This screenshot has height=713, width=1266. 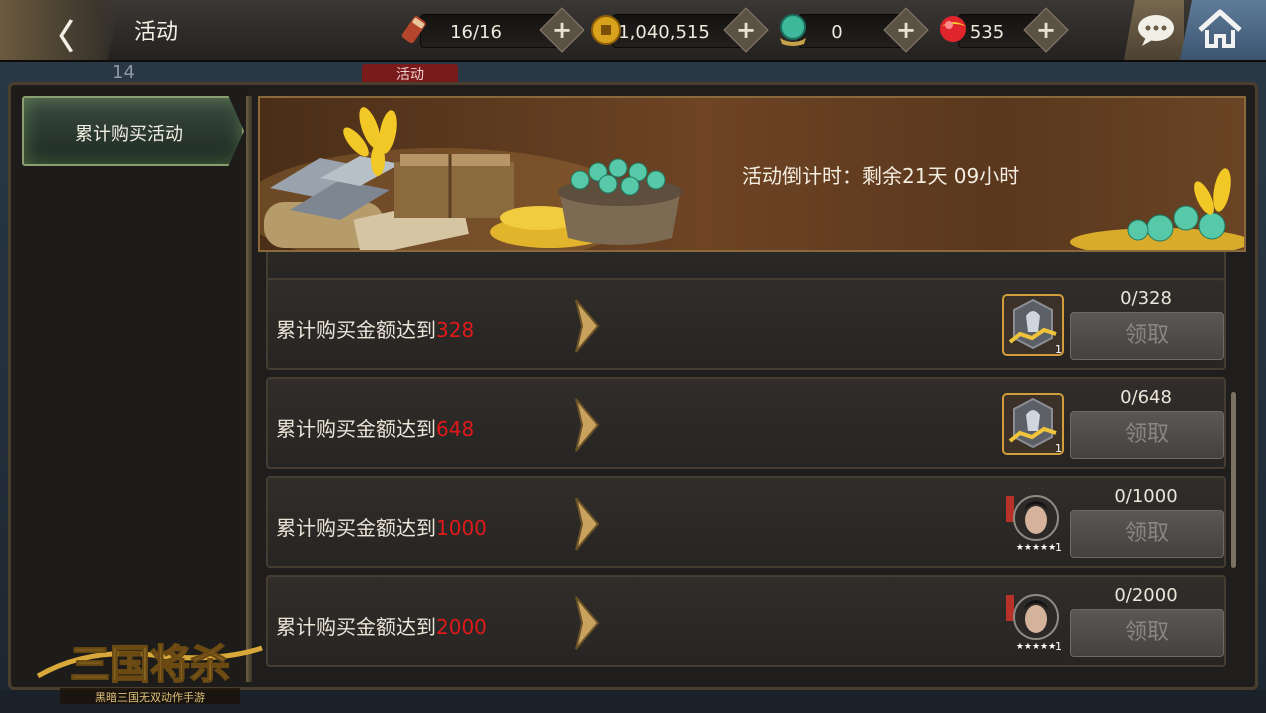 What do you see at coordinates (455, 429) in the screenshot?
I see `row-amount: 648` at bounding box center [455, 429].